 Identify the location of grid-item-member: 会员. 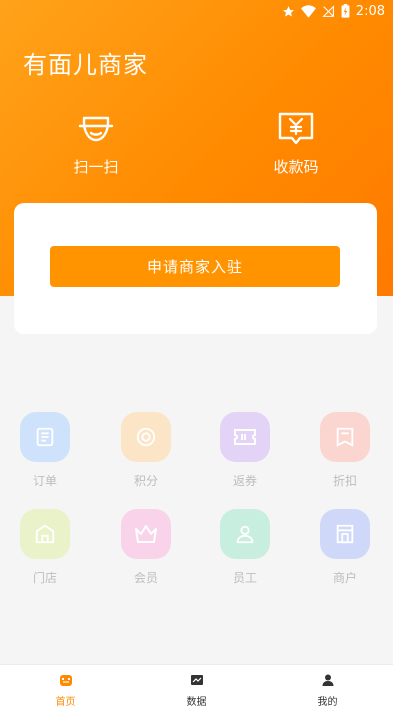
(146, 547).